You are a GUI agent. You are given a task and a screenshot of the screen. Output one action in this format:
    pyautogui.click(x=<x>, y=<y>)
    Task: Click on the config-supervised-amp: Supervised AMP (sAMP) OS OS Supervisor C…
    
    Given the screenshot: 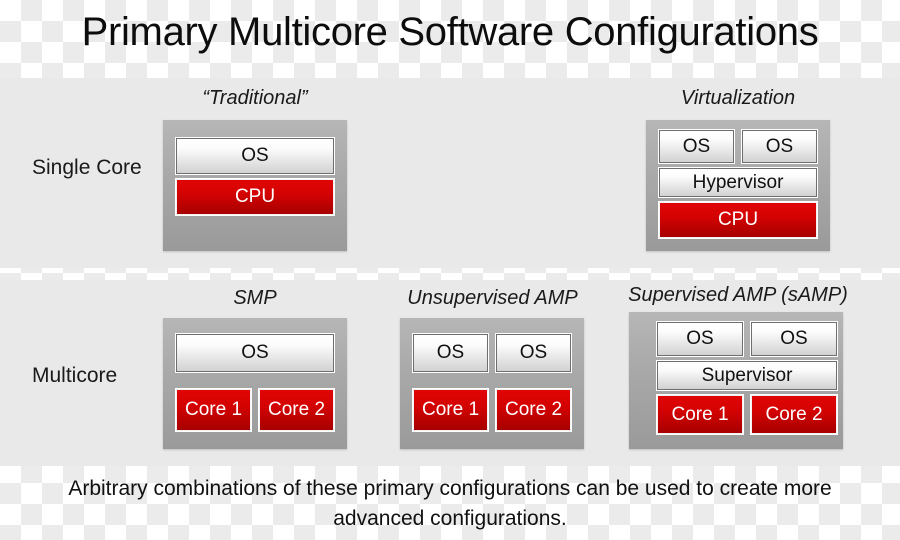 What is the action you would take?
    pyautogui.click(x=738, y=373)
    